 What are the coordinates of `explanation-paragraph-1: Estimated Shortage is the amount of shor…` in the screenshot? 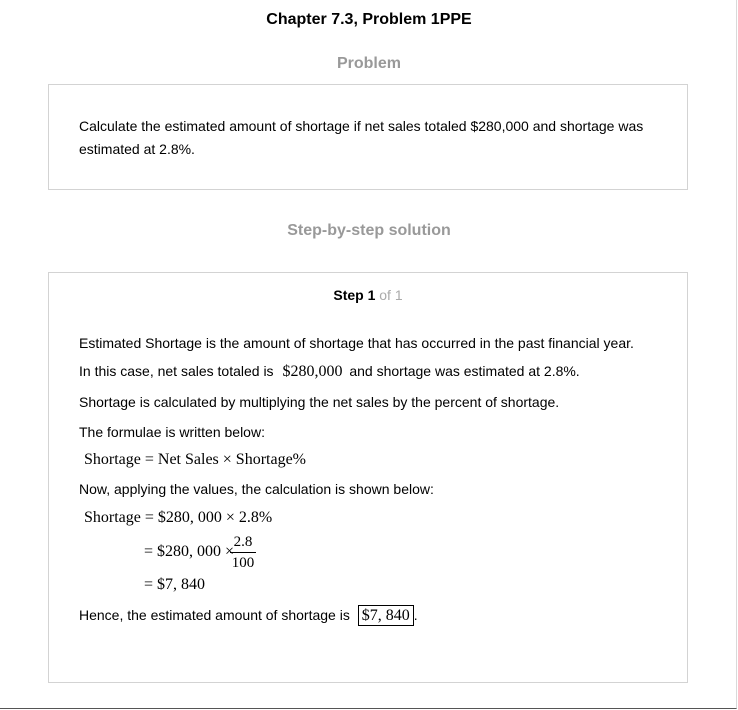 It's located at (356, 343).